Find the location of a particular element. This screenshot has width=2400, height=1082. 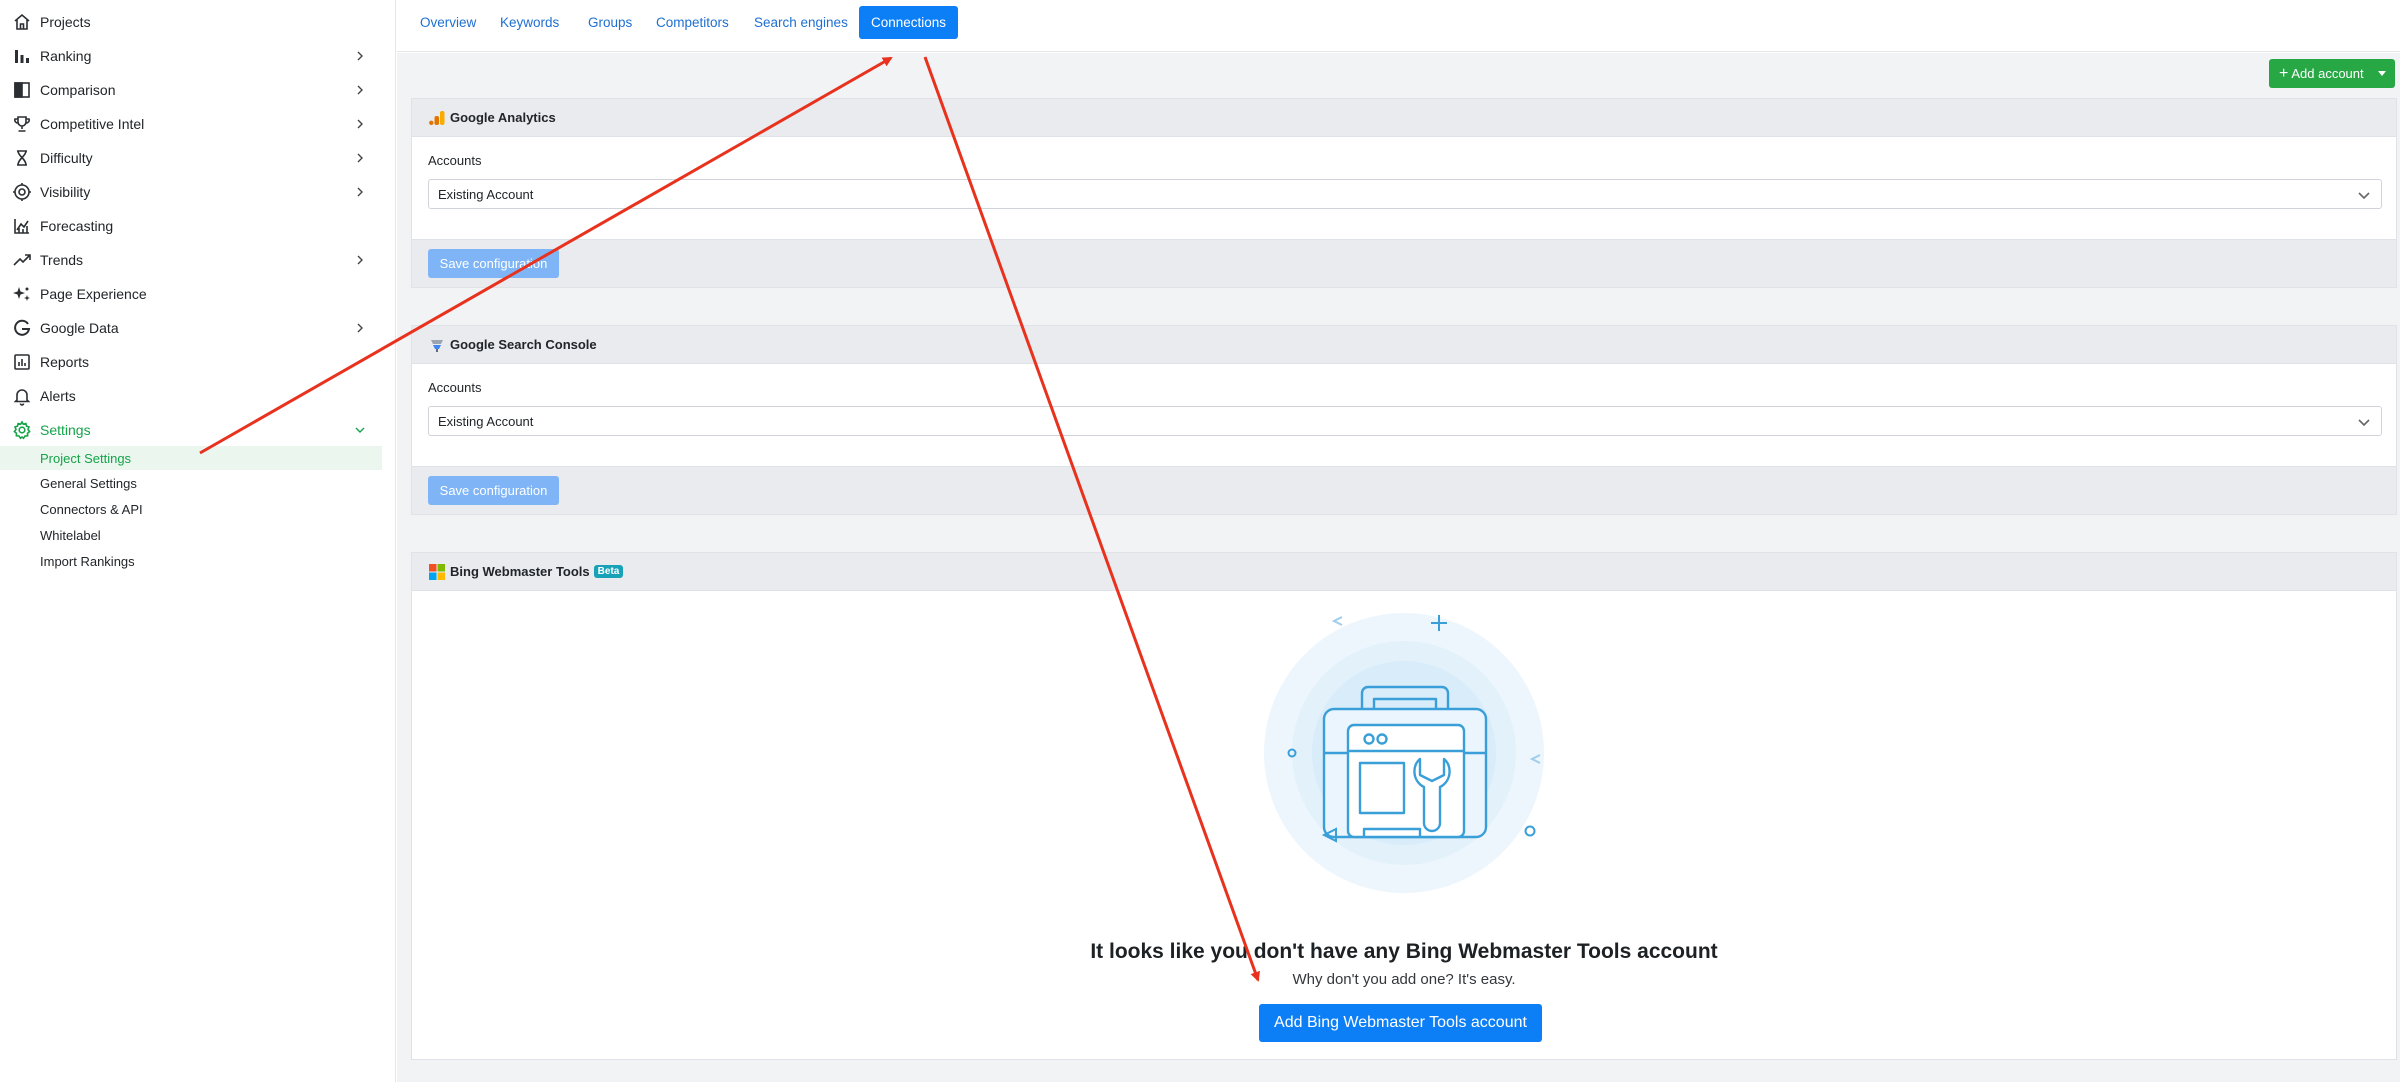

tab-competitors: Competitors is located at coordinates (692, 22).